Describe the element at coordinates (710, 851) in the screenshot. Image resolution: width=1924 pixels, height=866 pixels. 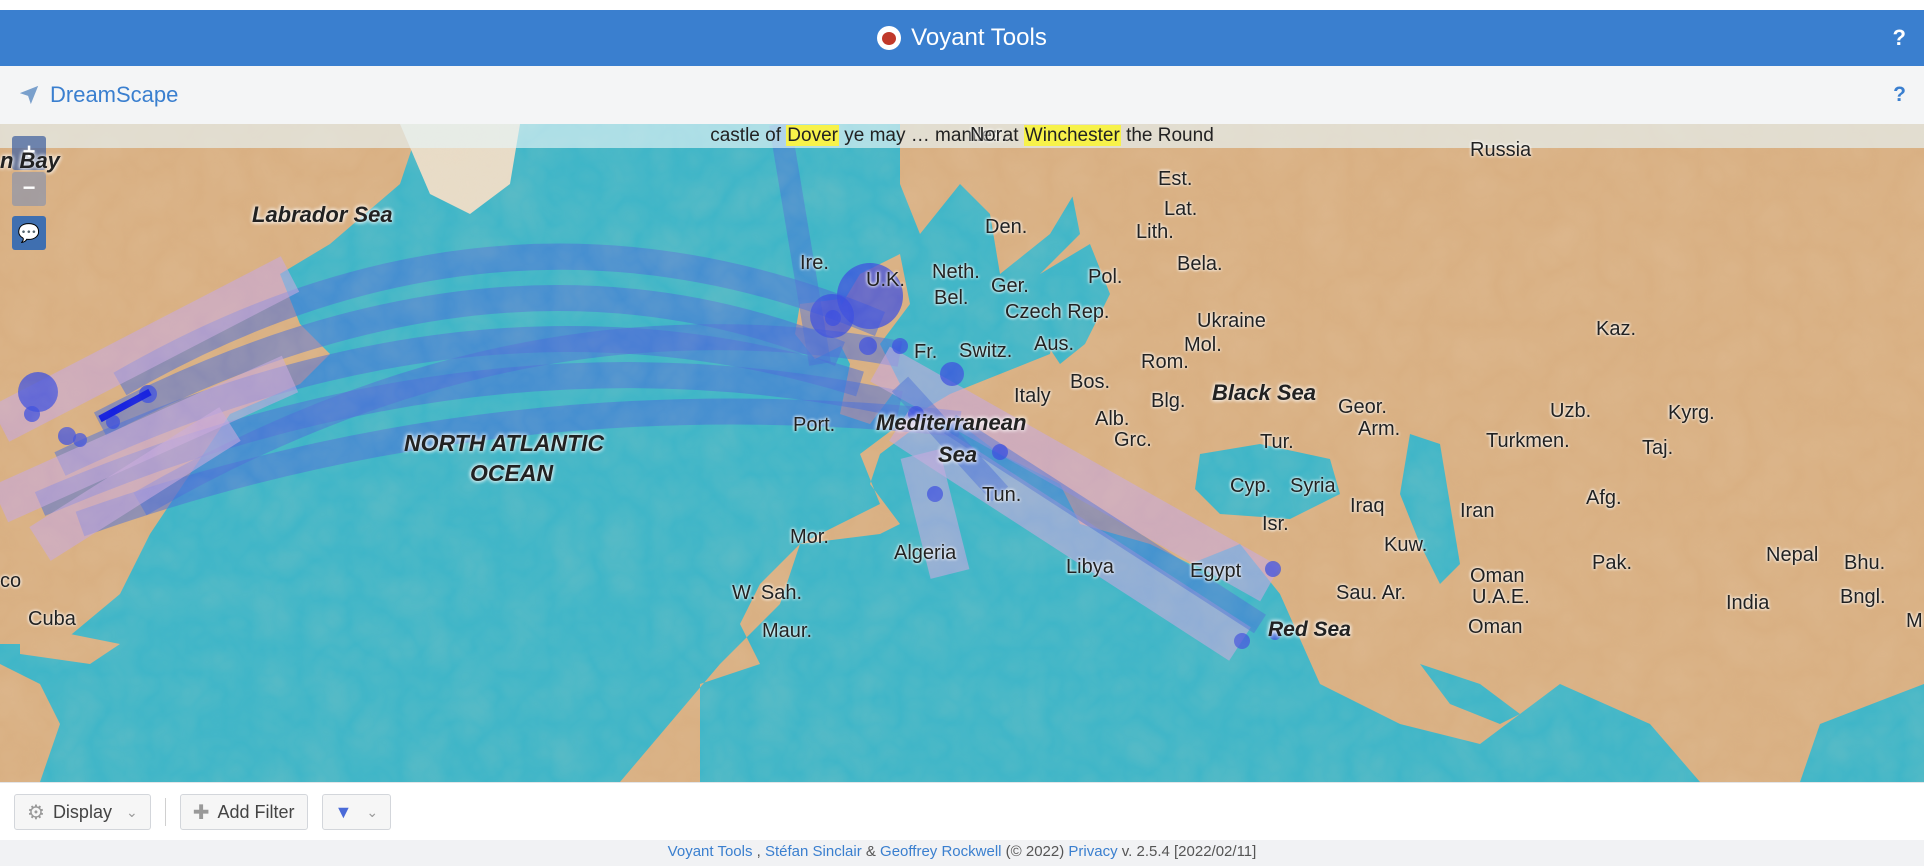
I see `voyant-link: Voyant Tools` at that location.